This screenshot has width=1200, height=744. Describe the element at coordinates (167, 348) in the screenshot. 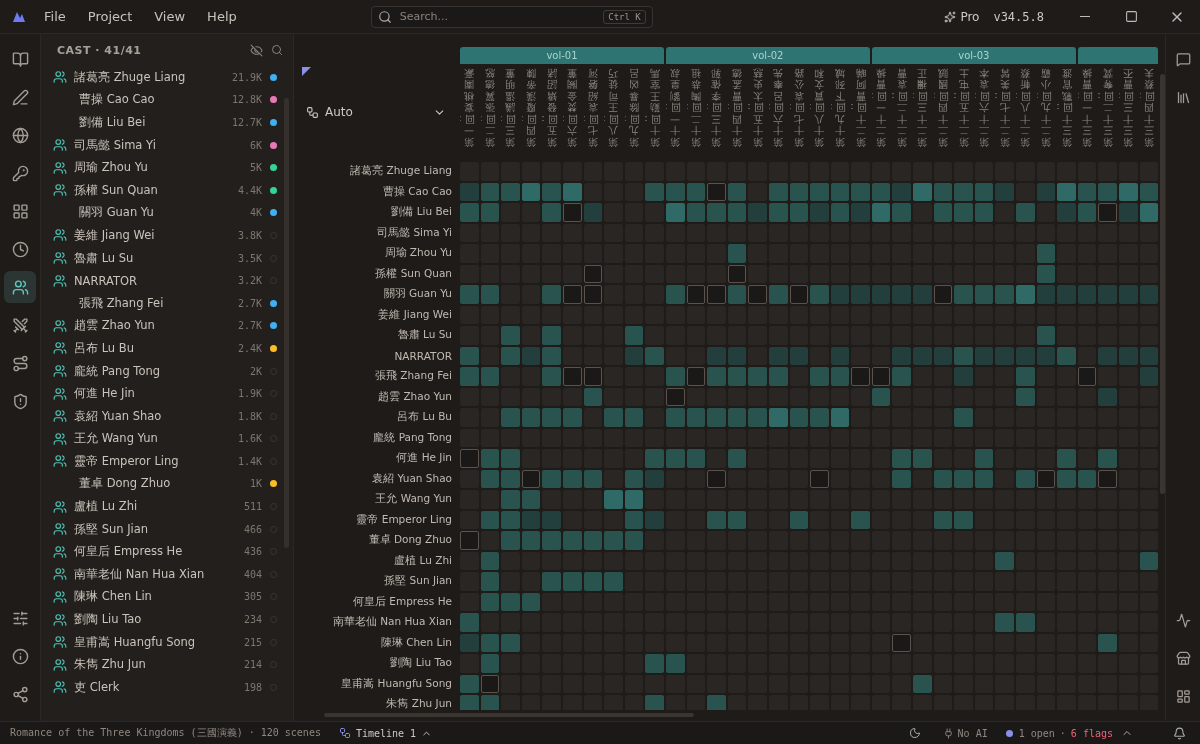

I see `cast-item: 呂布 Lu Bu 2.4K` at that location.